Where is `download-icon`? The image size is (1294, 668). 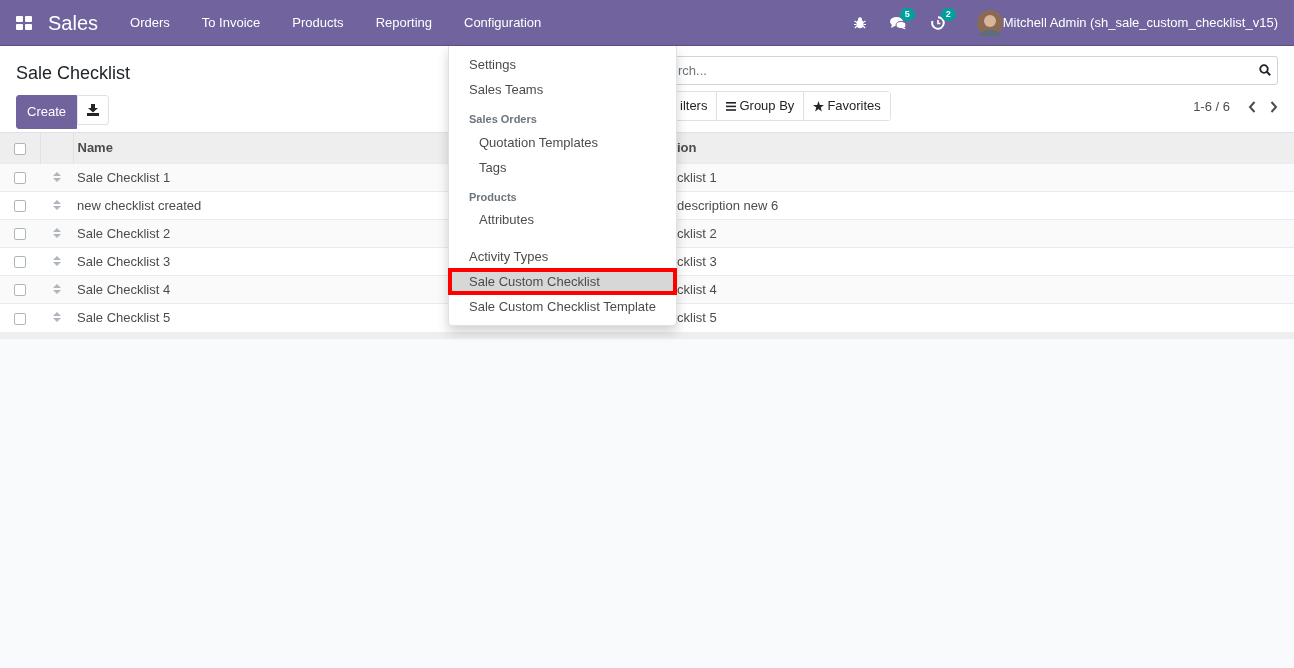
download-icon is located at coordinates (93, 110).